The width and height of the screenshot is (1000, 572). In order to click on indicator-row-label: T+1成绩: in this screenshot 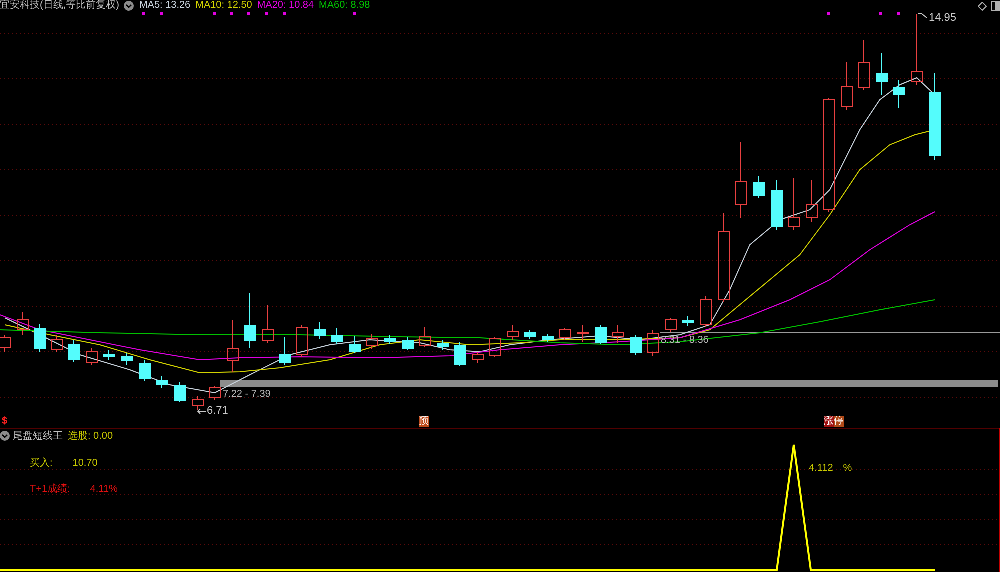, I will do `click(50, 489)`.